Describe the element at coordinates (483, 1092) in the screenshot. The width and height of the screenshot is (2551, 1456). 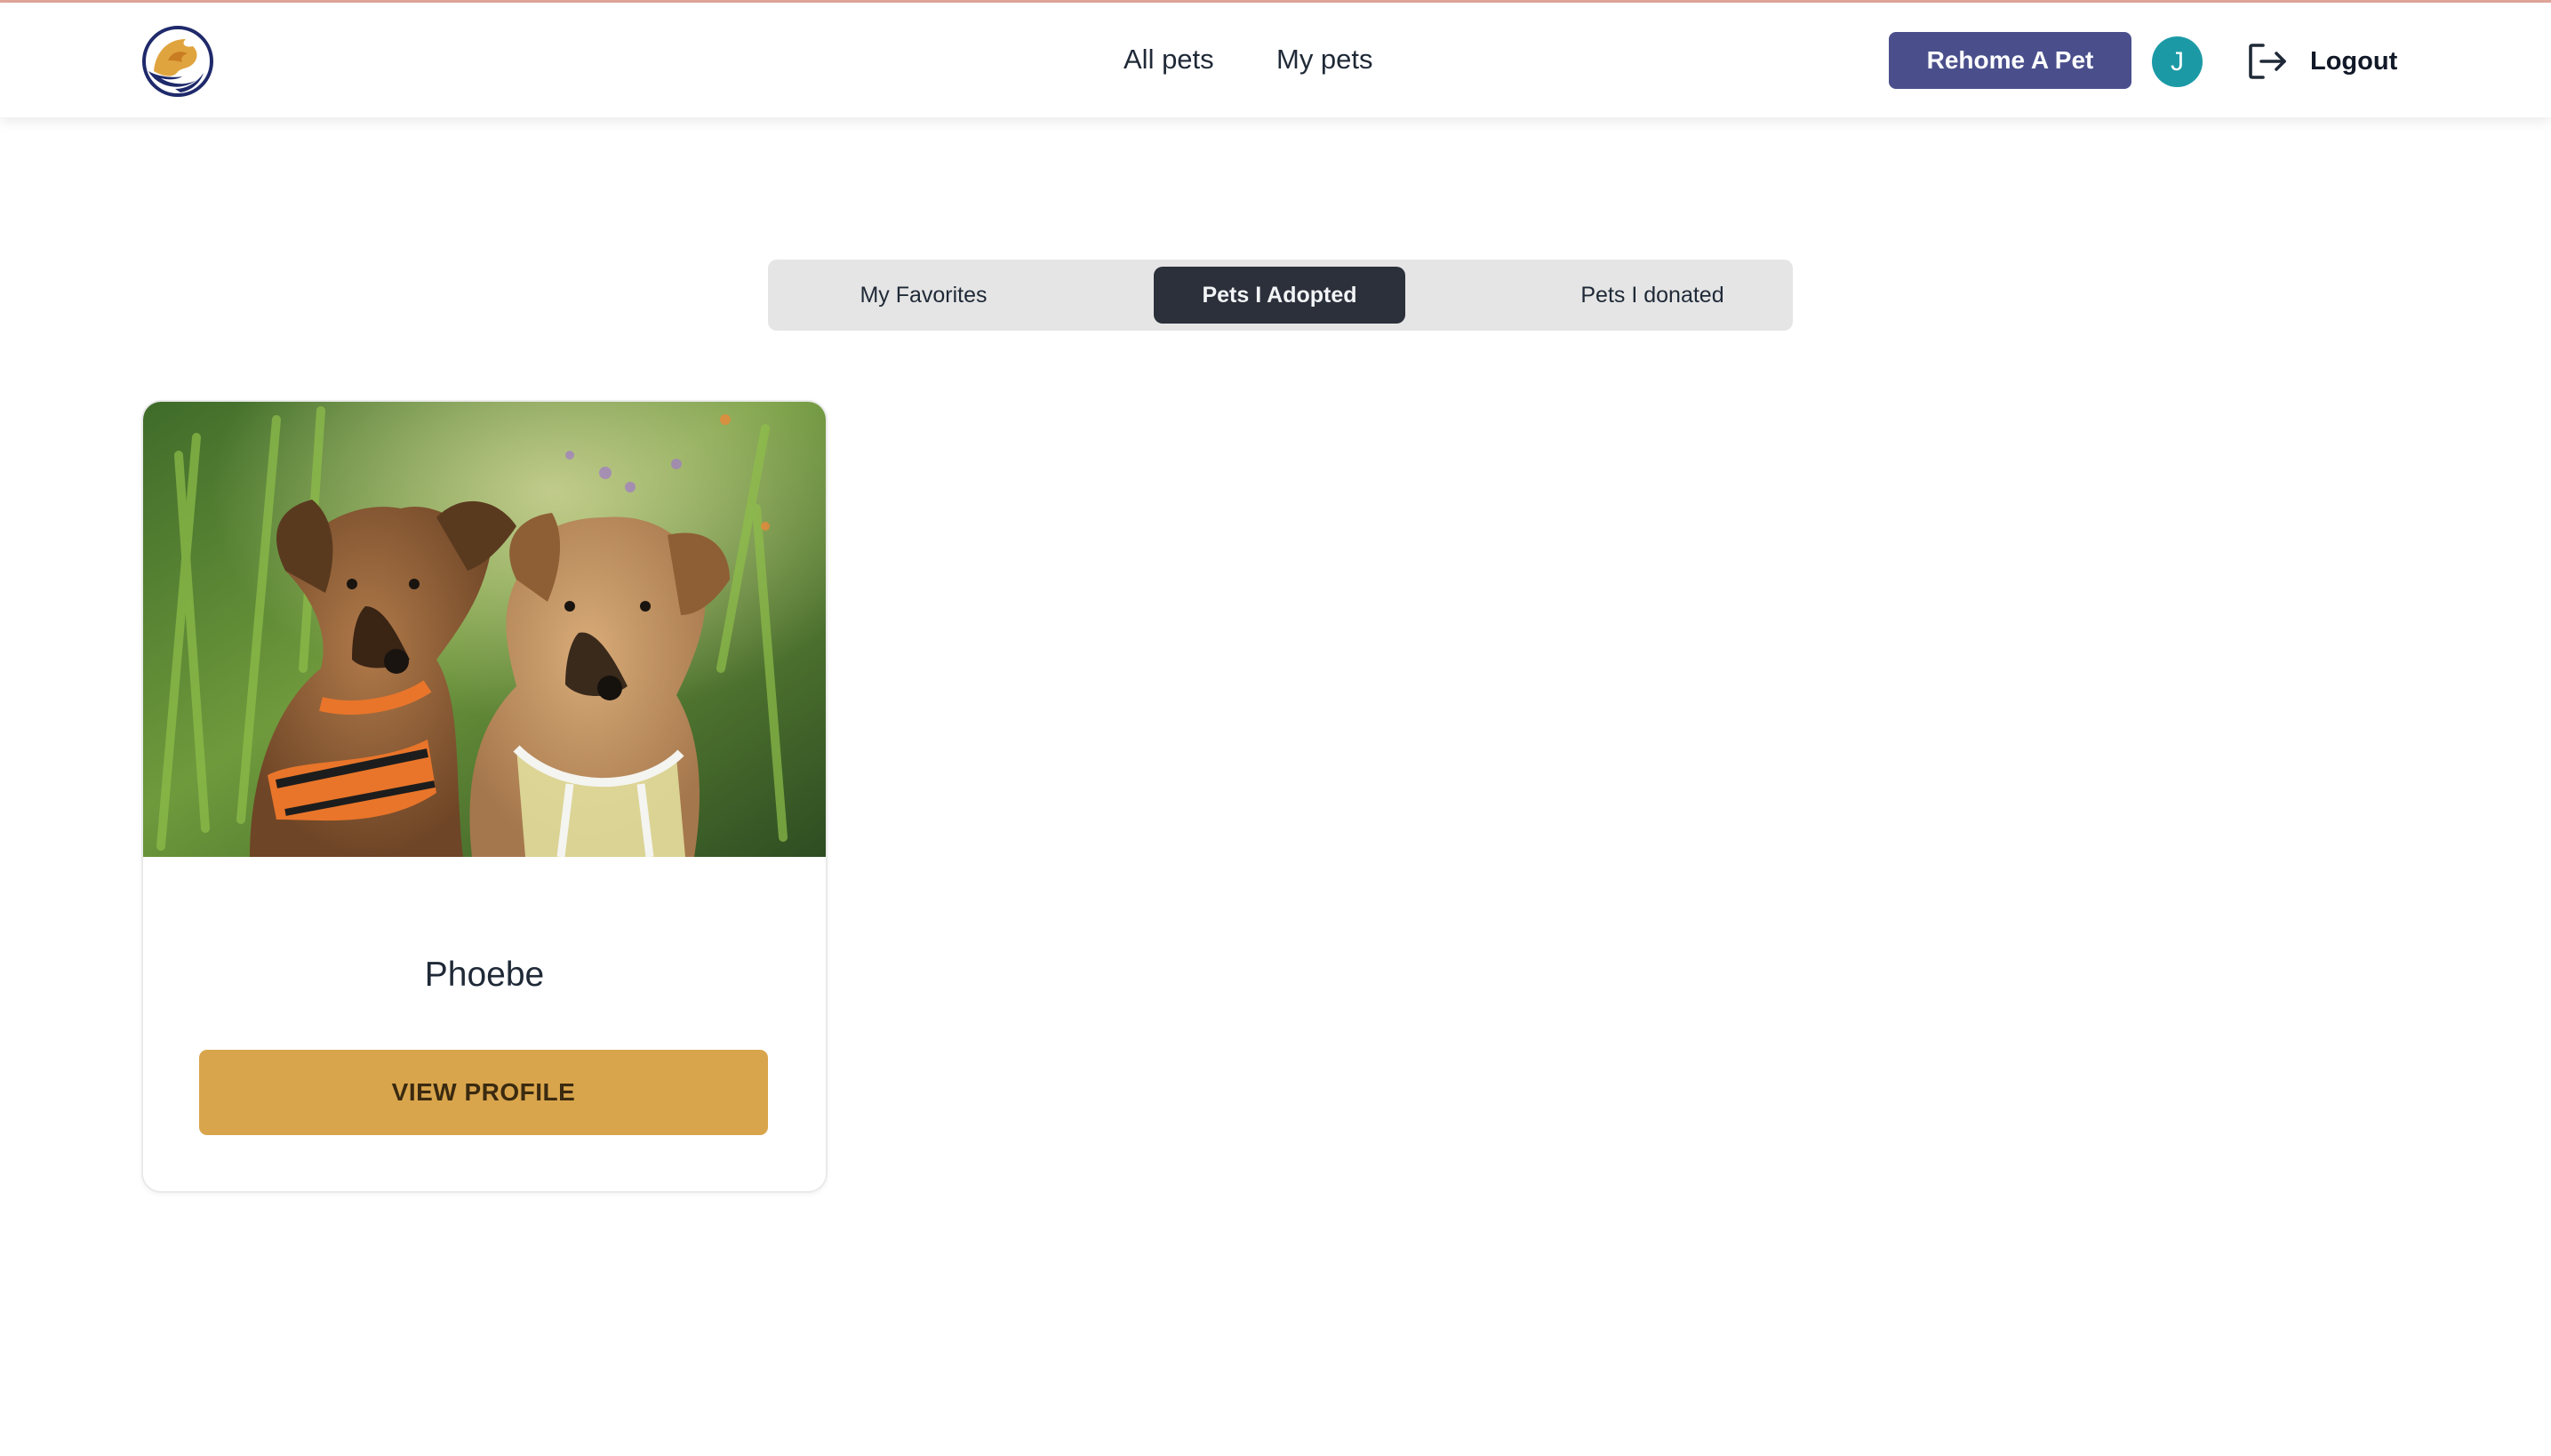
I see `view-profile-button: VIEW PROFILE` at that location.